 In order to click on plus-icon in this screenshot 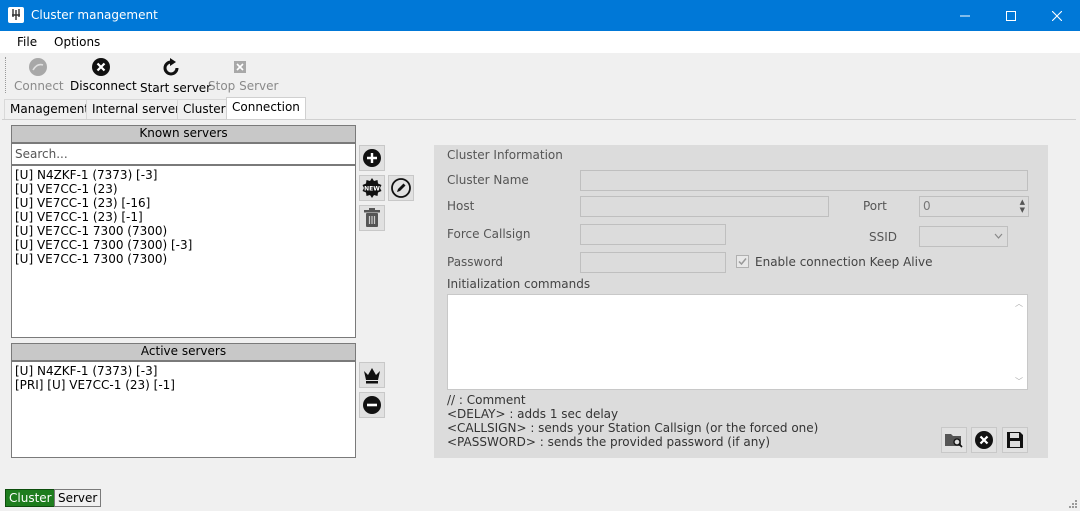, I will do `click(372, 158)`.